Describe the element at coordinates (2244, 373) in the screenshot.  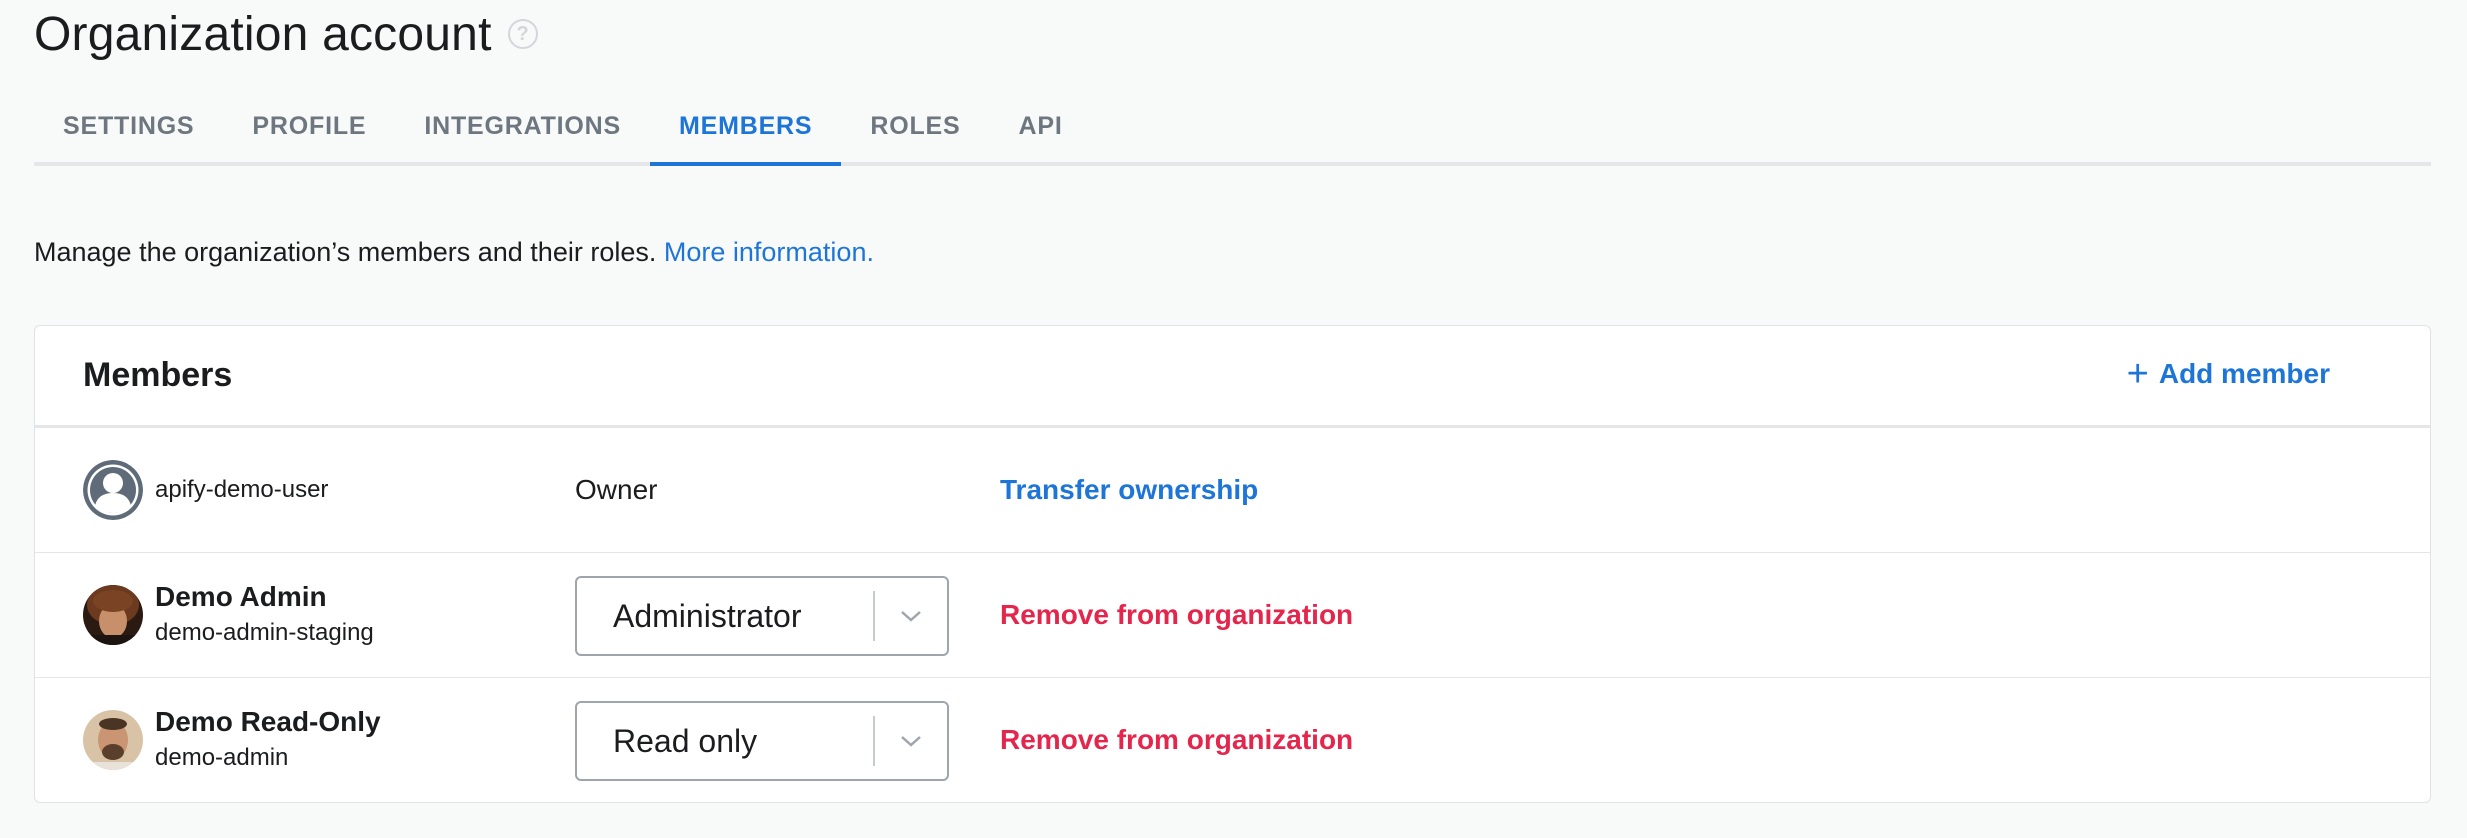
I see `add-member-label: Add member` at that location.